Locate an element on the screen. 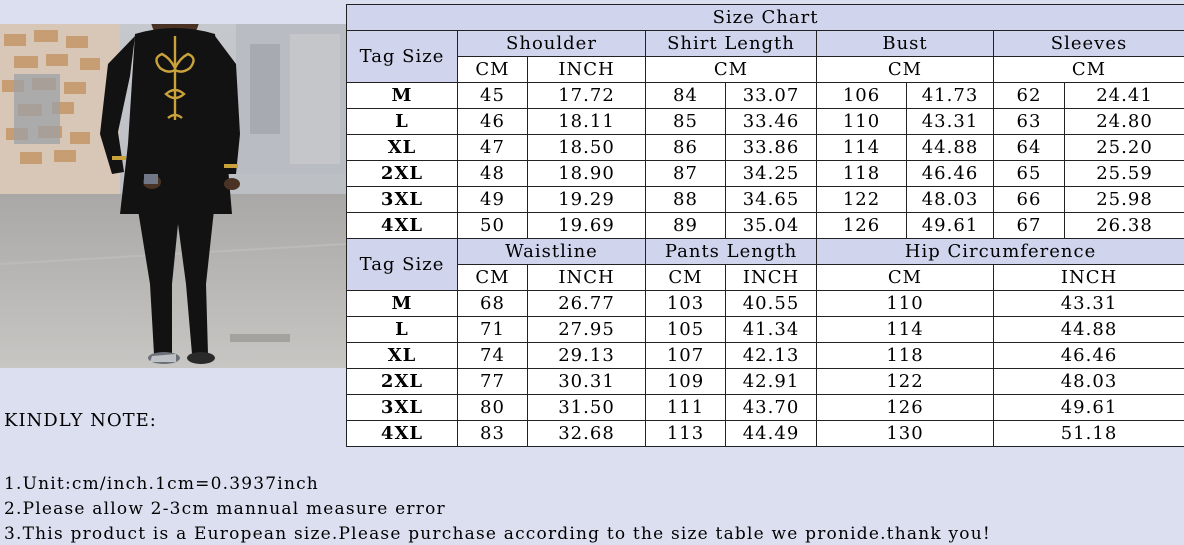  measurement-cell: 49.61 is located at coordinates (1088, 407).